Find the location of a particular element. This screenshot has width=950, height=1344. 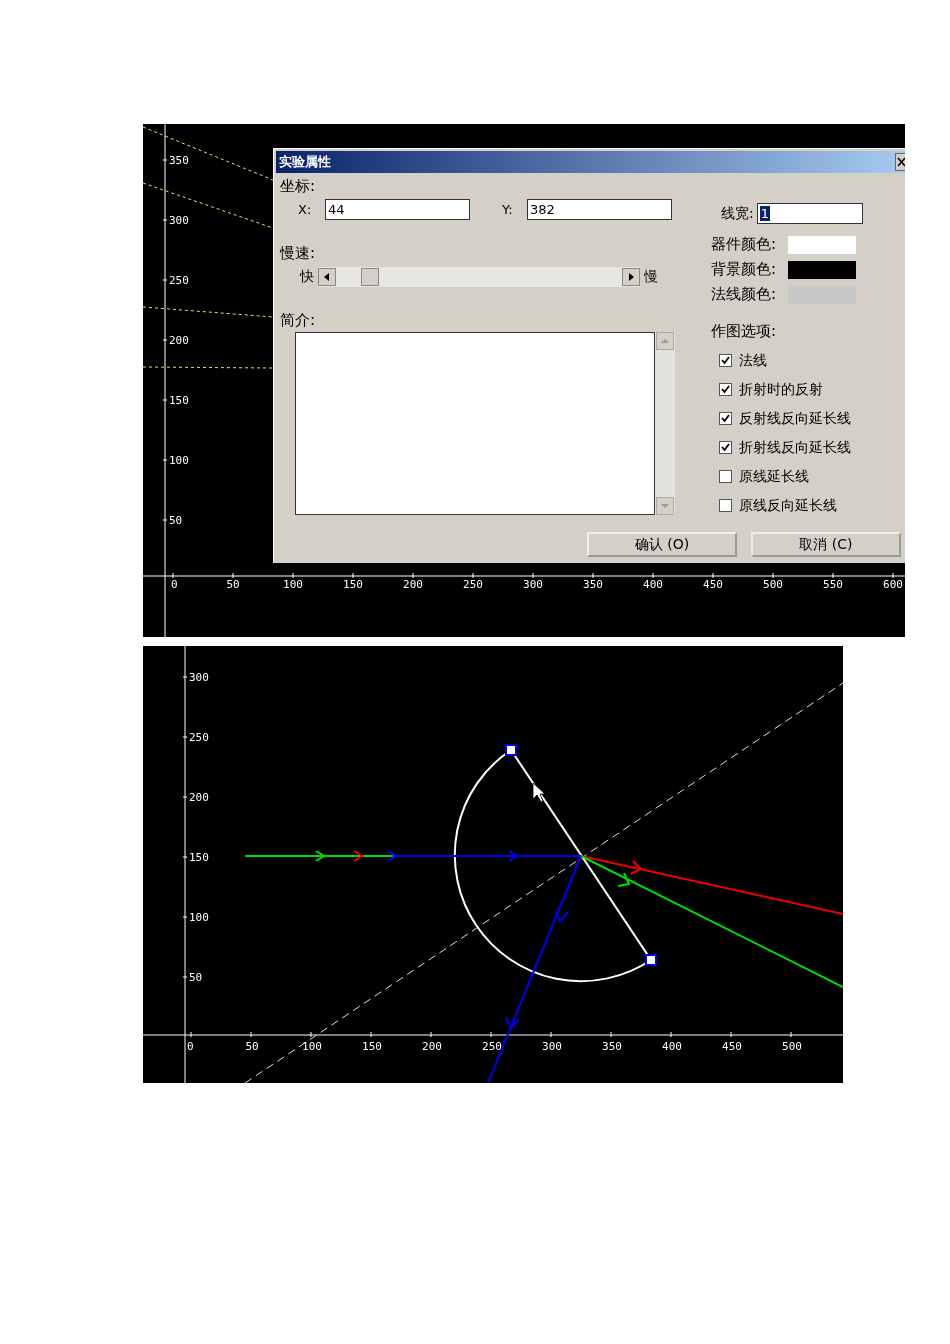

dialog-button: 确认 (O) is located at coordinates (662, 544).